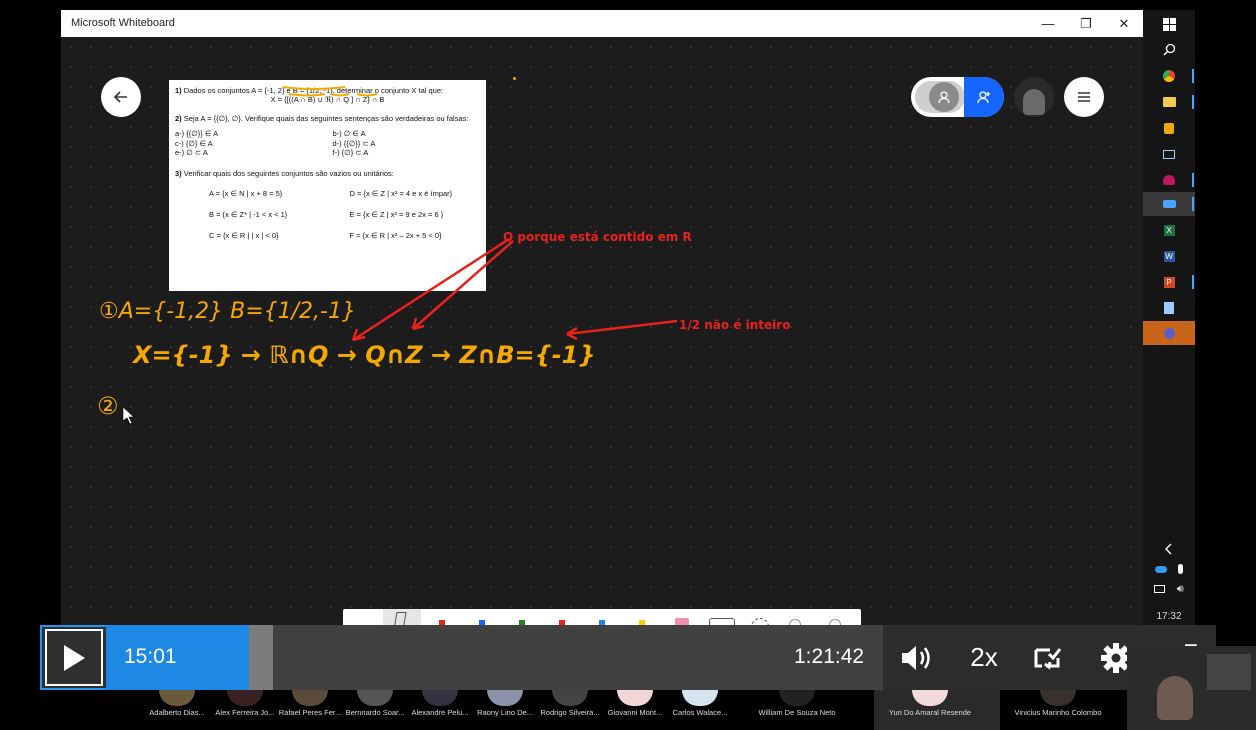 The height and width of the screenshot is (730, 1256). I want to click on participant-name: Yuri Do Amaral Resende, so click(930, 712).